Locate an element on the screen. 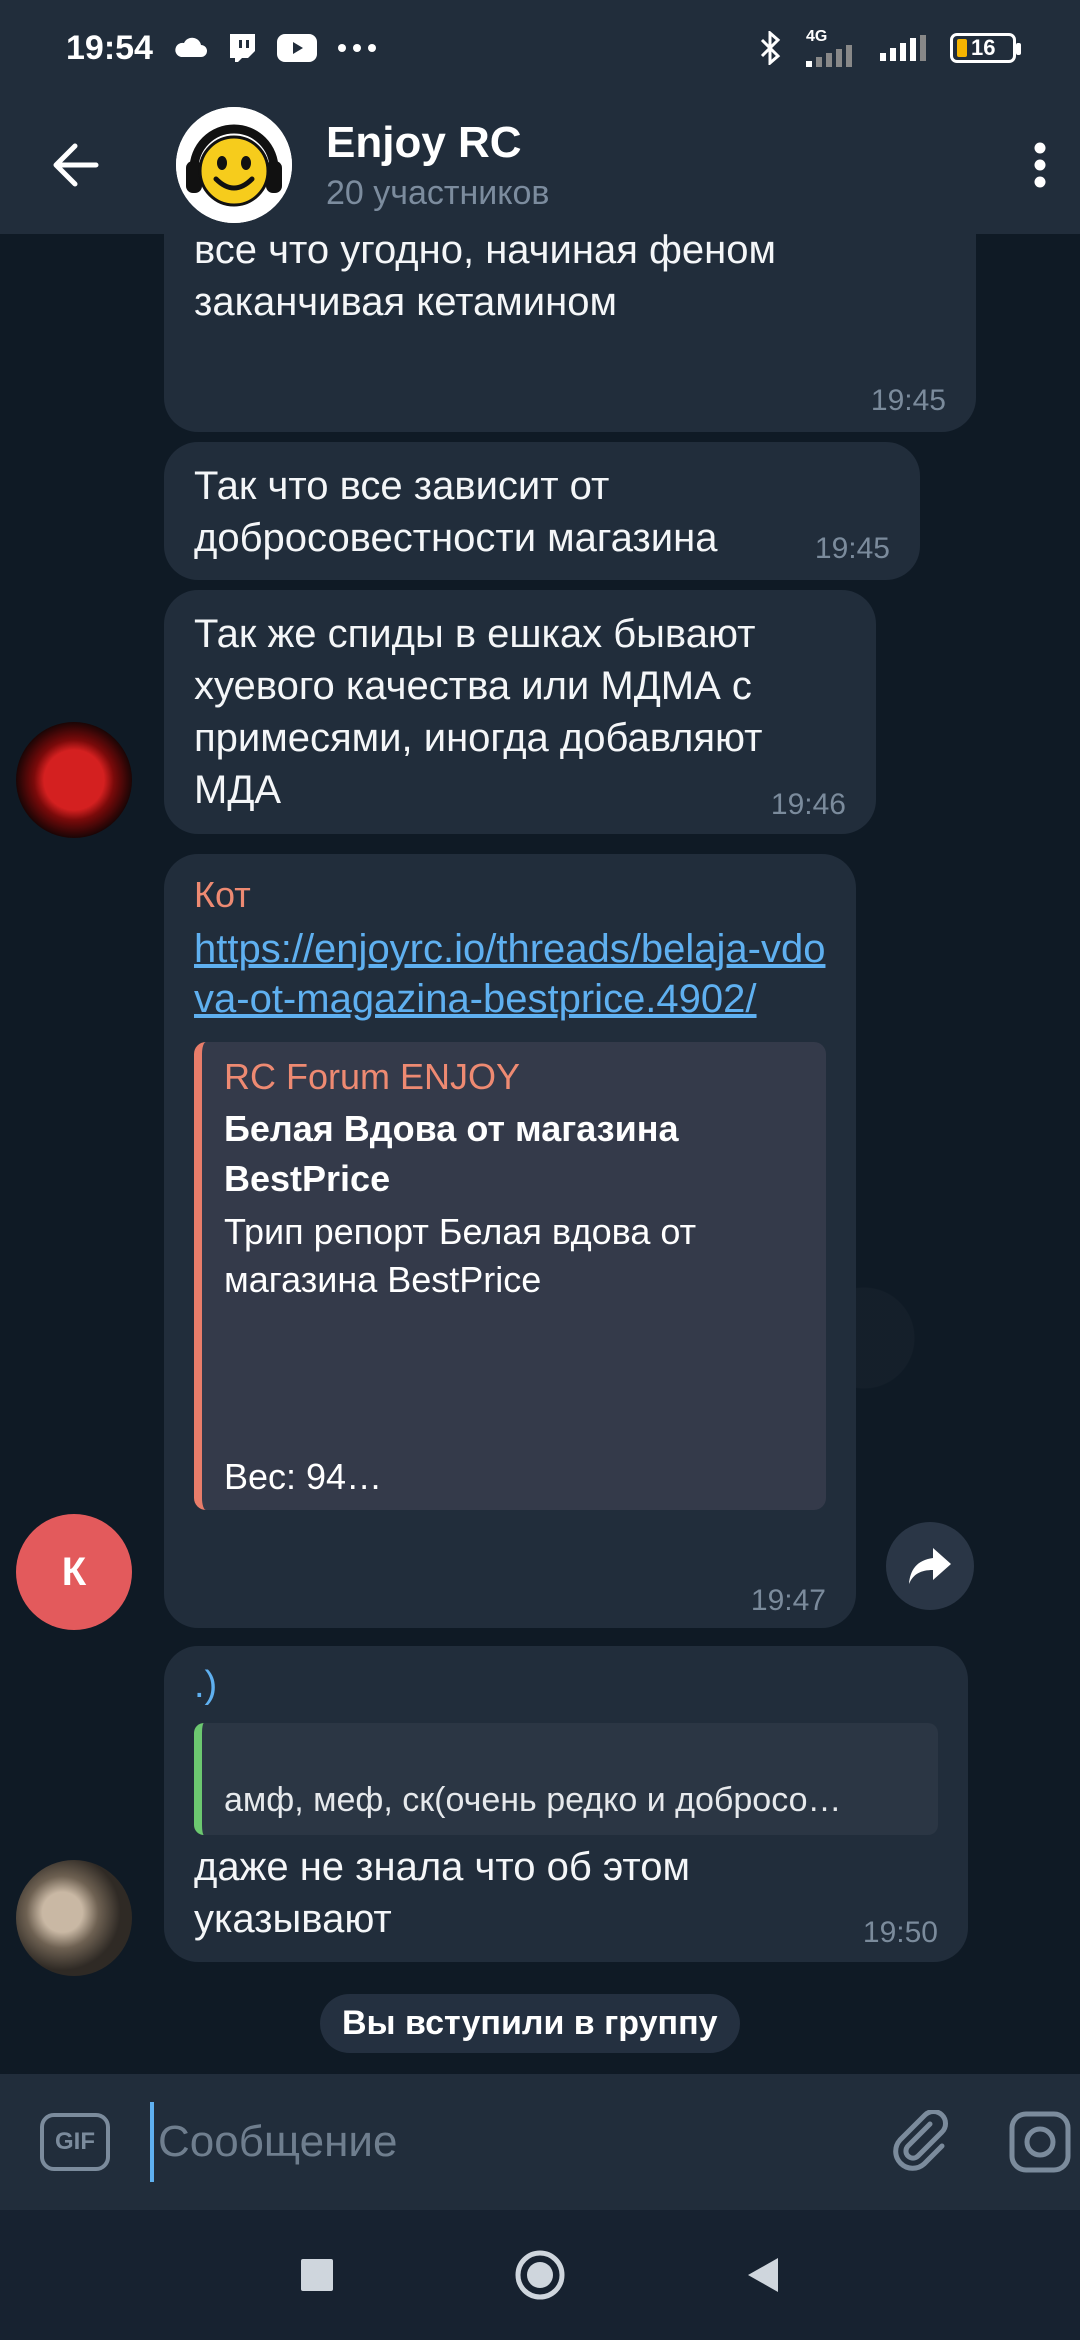 Image resolution: width=1080 pixels, height=2340 pixels. status-time: 19:54 is located at coordinates (109, 47).